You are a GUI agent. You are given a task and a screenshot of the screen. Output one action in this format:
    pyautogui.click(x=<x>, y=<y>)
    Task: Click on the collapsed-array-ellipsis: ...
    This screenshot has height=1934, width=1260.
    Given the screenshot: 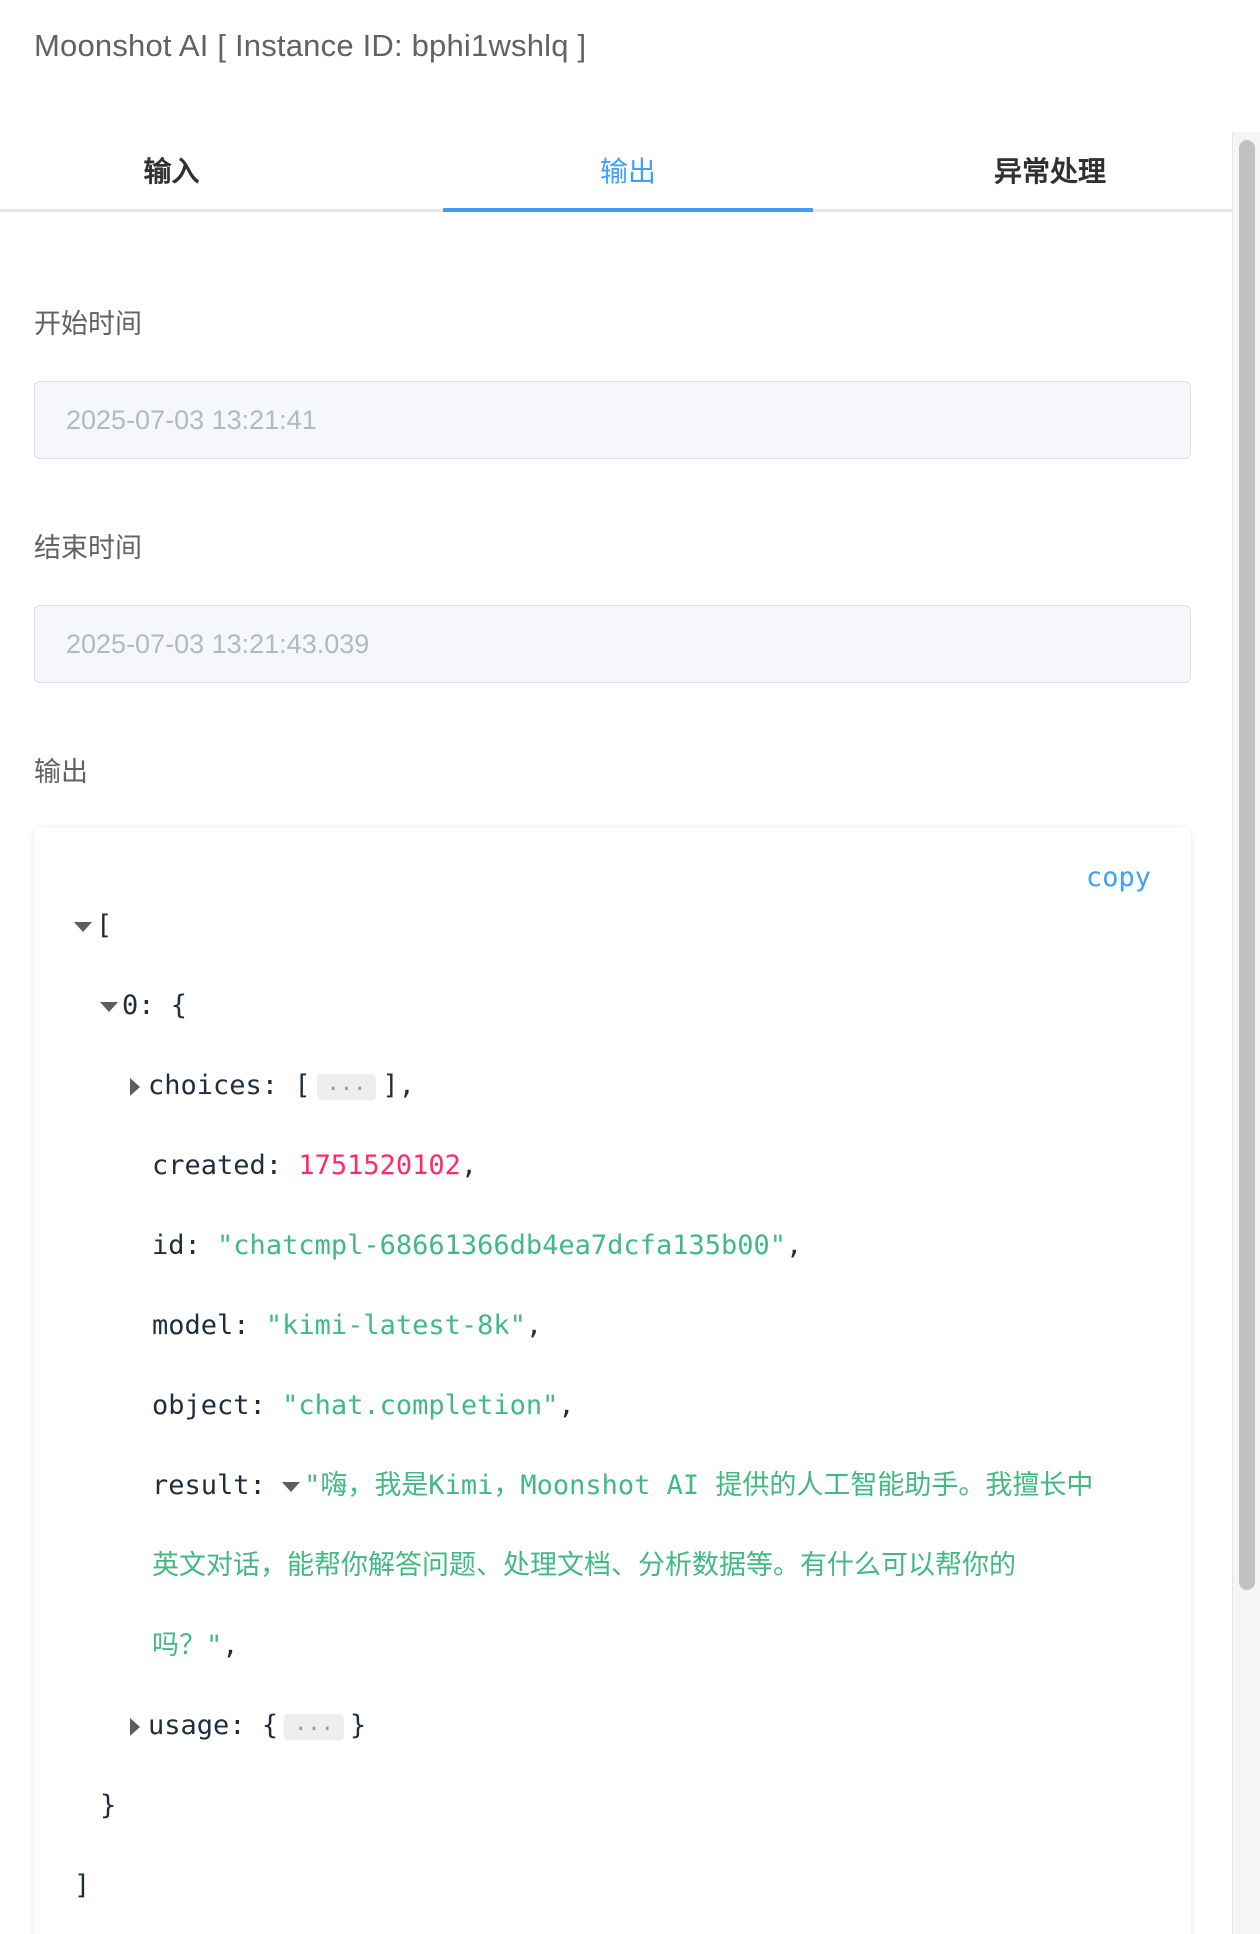 What is the action you would take?
    pyautogui.click(x=346, y=1086)
    